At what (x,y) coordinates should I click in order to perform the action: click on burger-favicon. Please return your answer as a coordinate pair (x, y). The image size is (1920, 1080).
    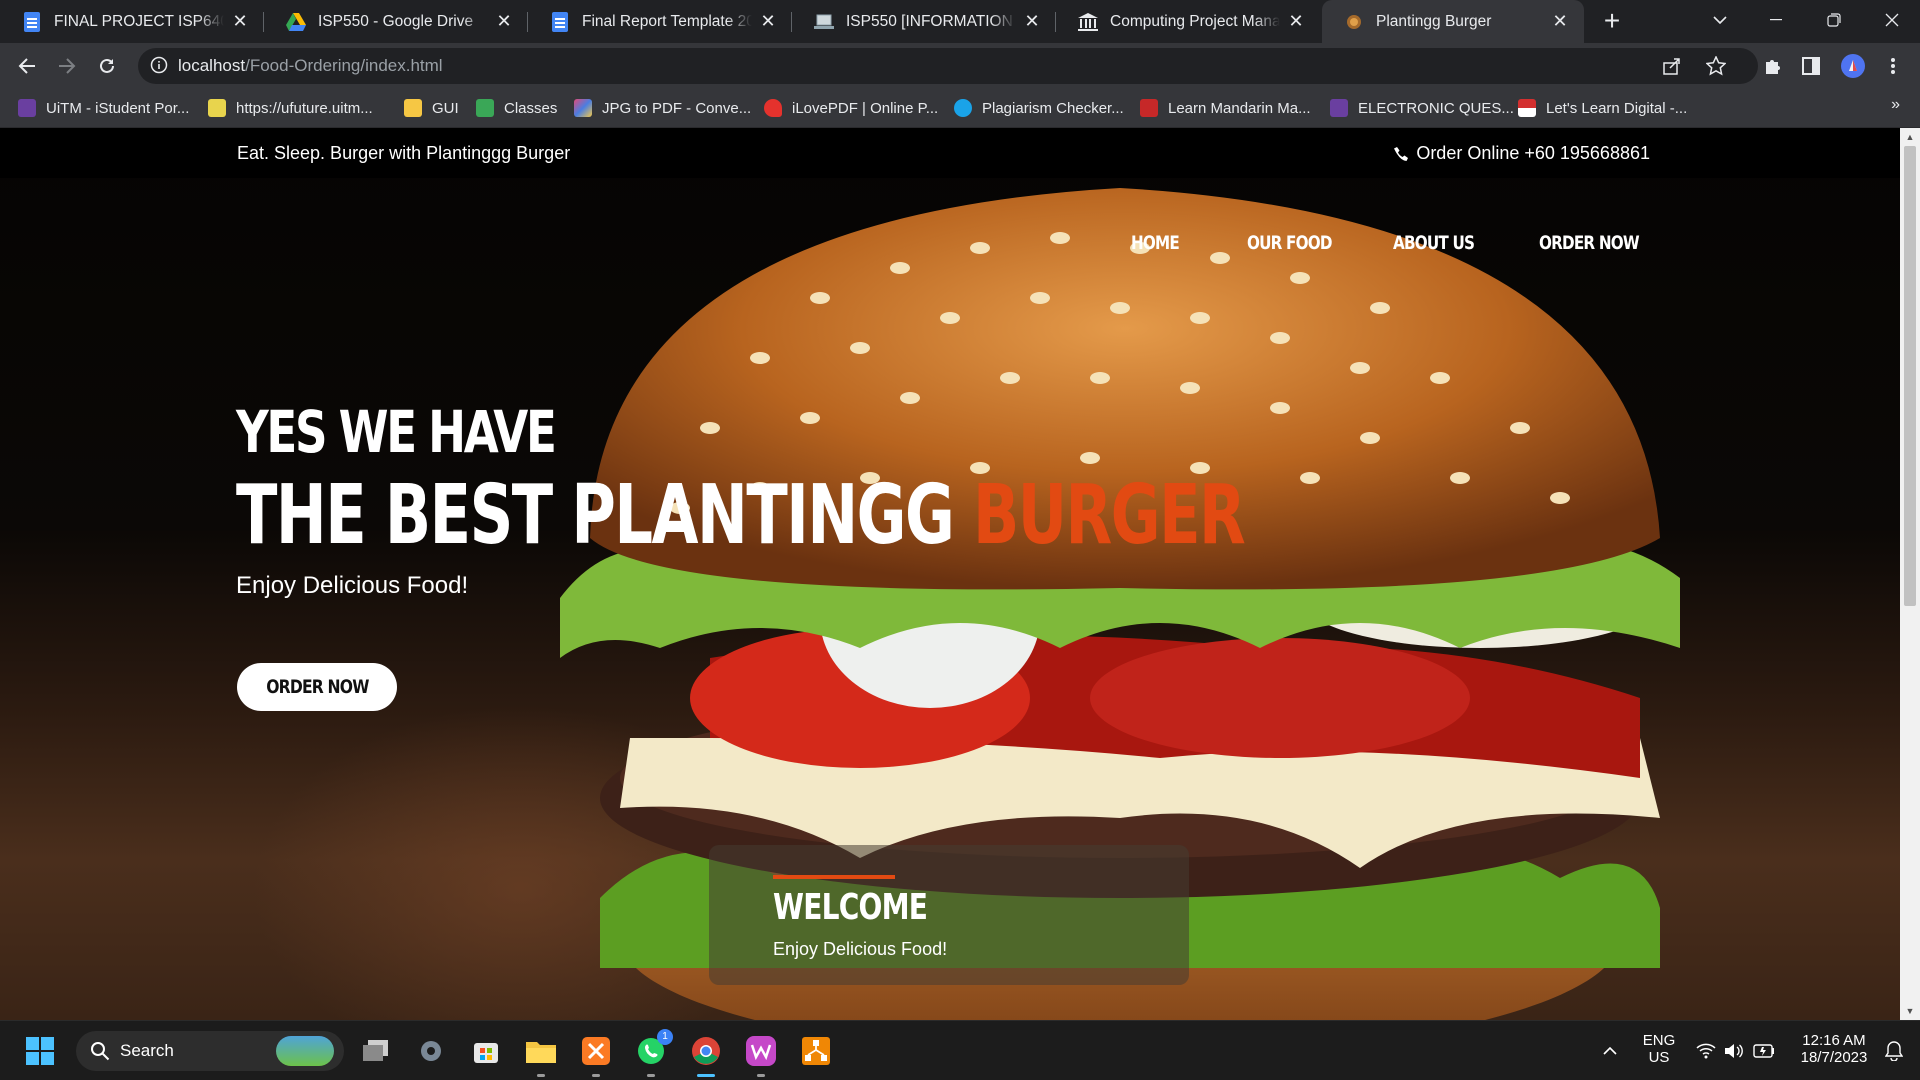
    Looking at the image, I should click on (1354, 22).